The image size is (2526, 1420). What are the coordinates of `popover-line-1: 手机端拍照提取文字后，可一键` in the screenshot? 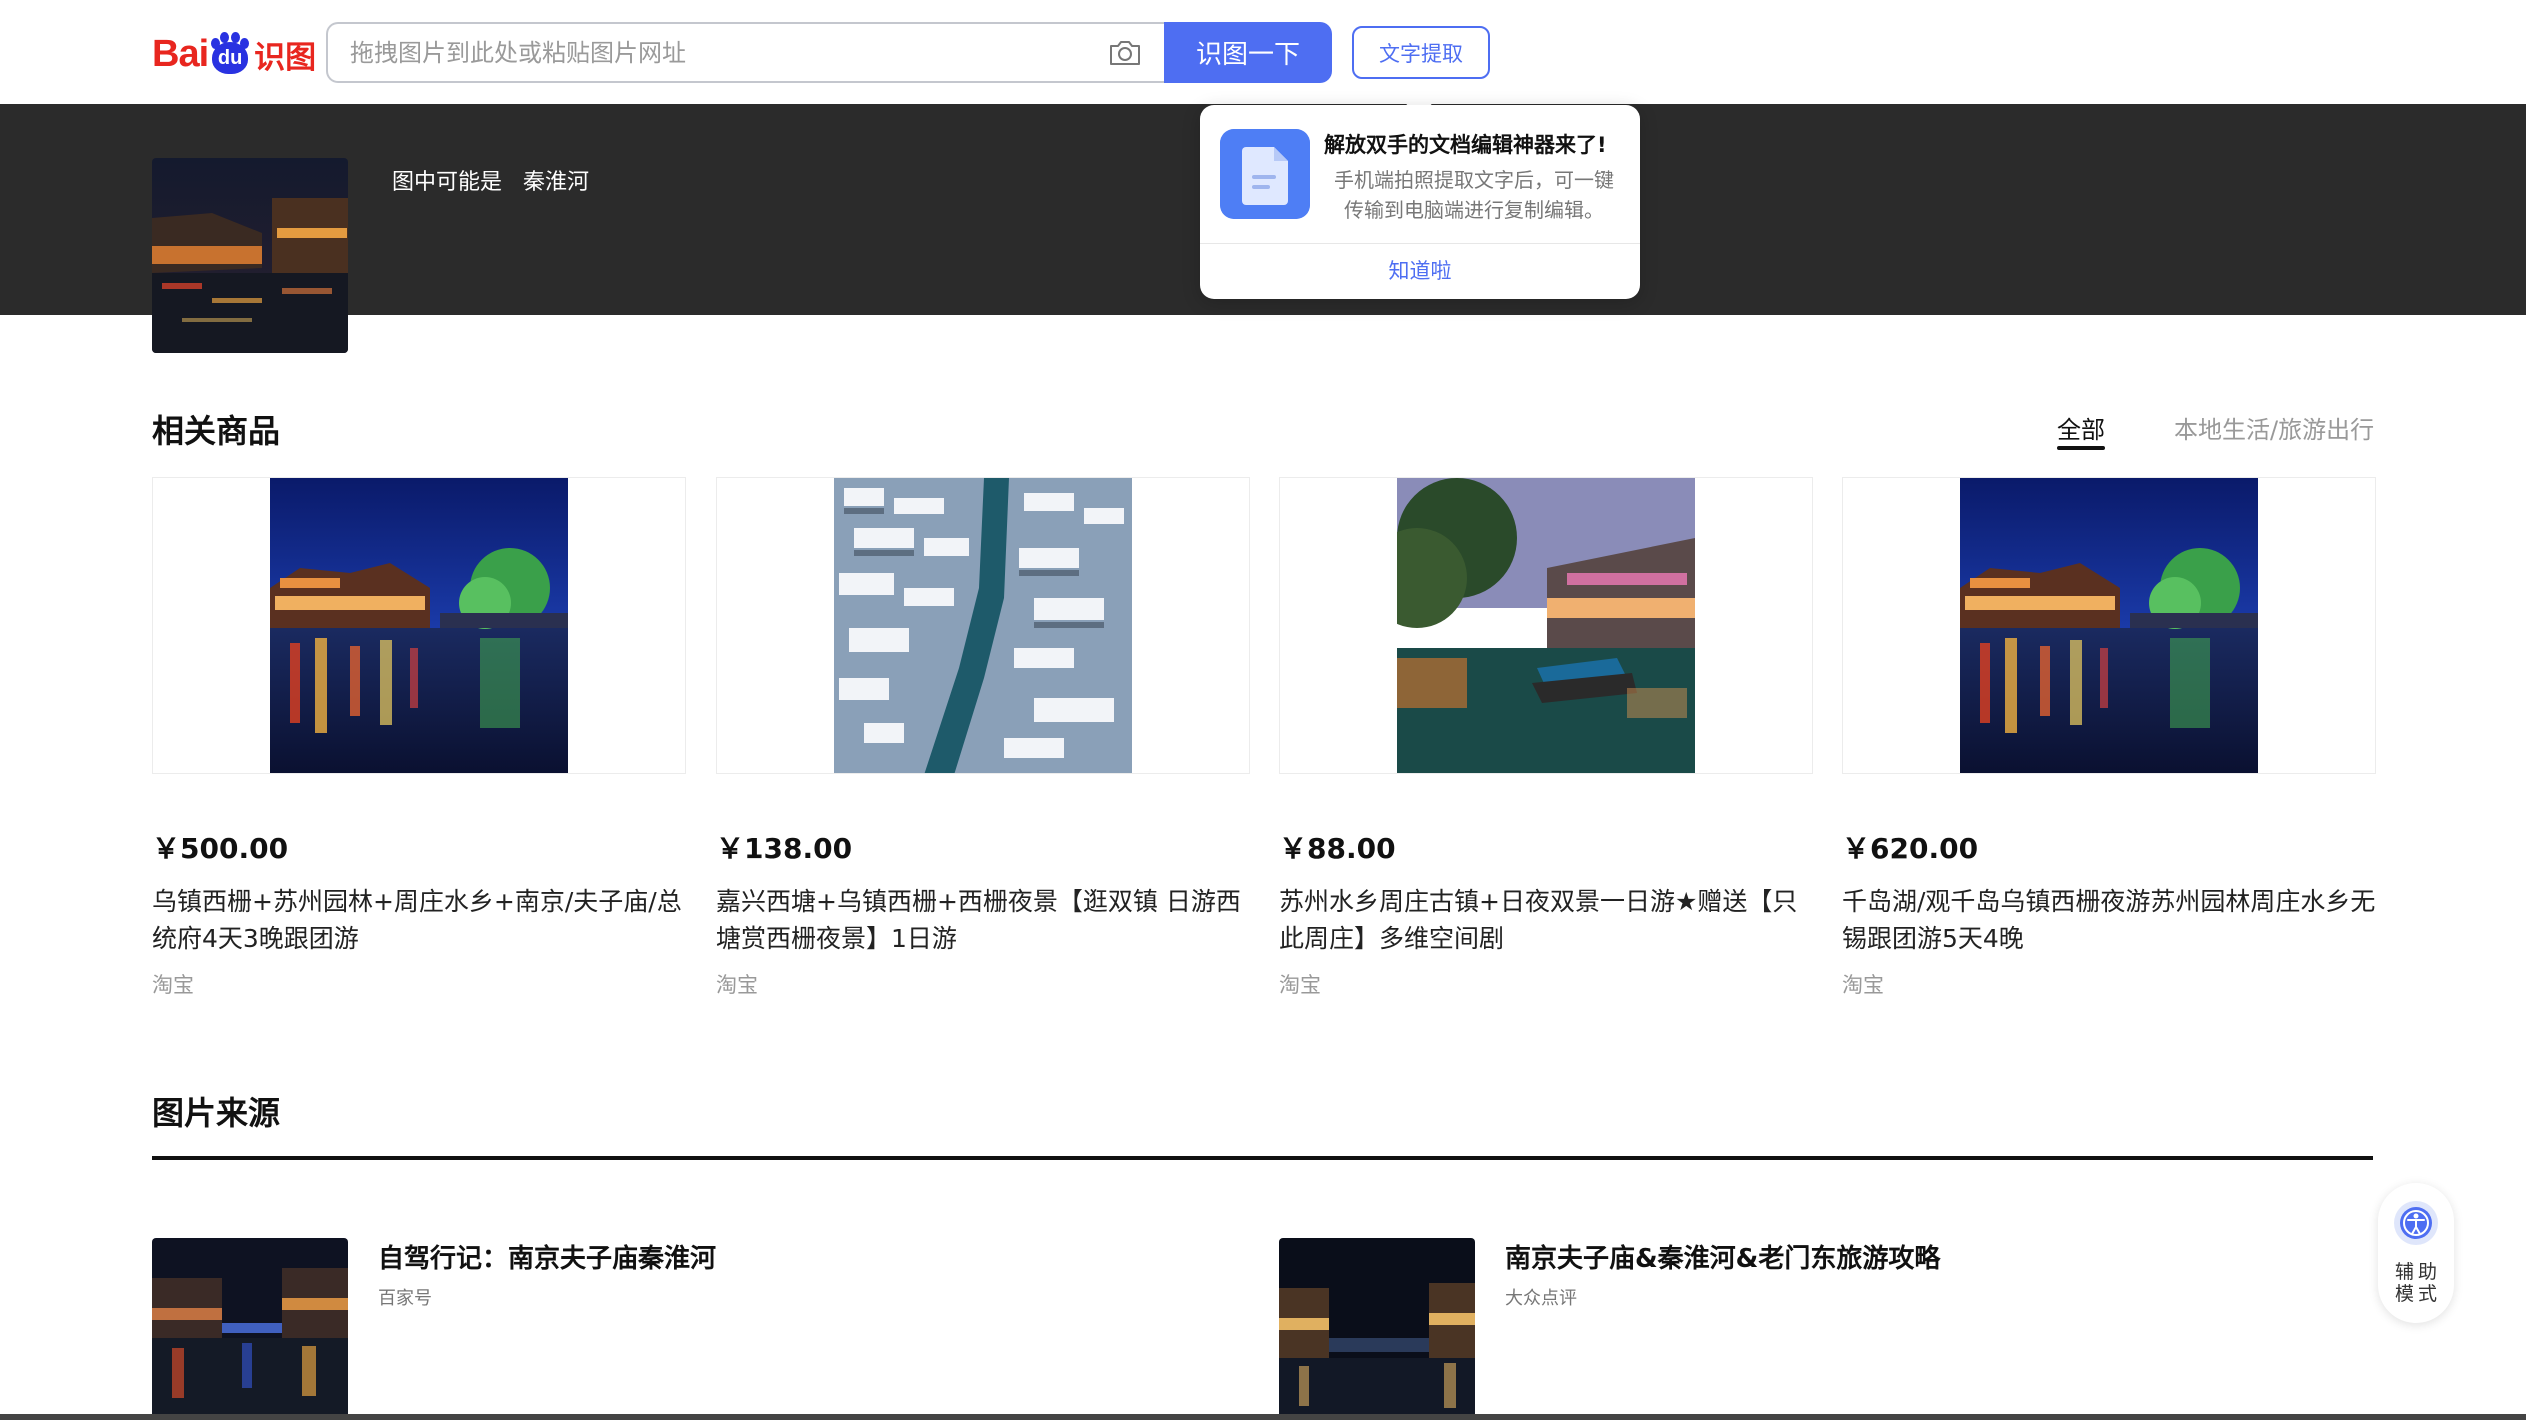 It's located at (1474, 180).